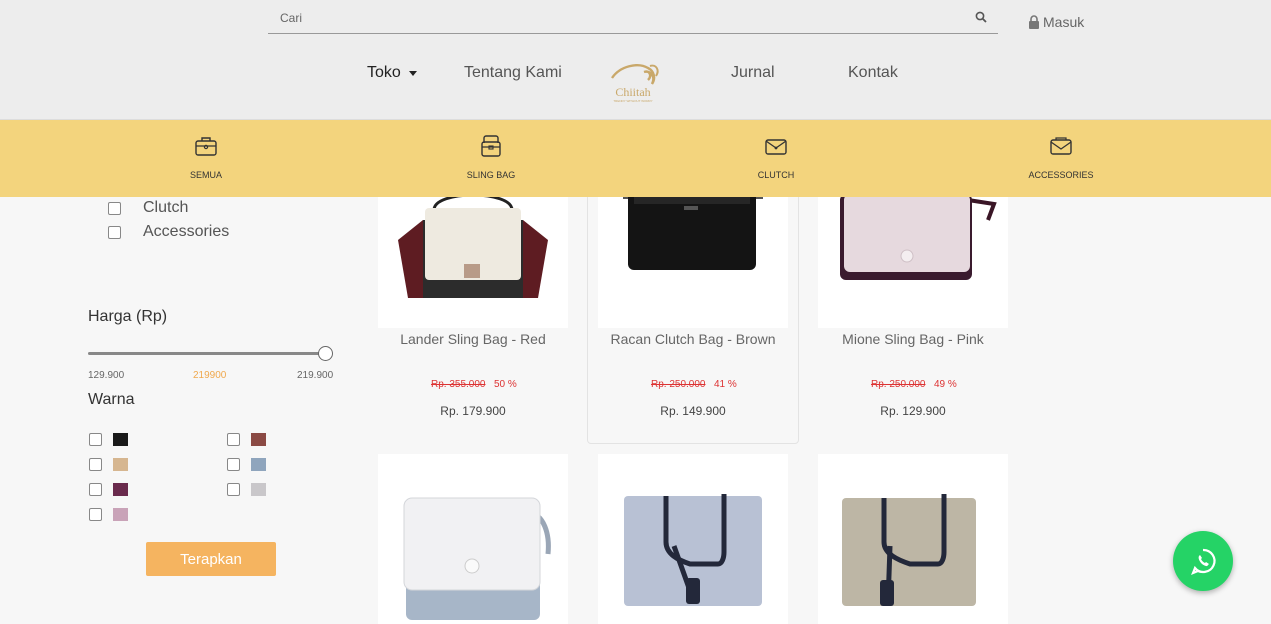 The image size is (1271, 624). I want to click on product-discount: 41 %, so click(725, 384).